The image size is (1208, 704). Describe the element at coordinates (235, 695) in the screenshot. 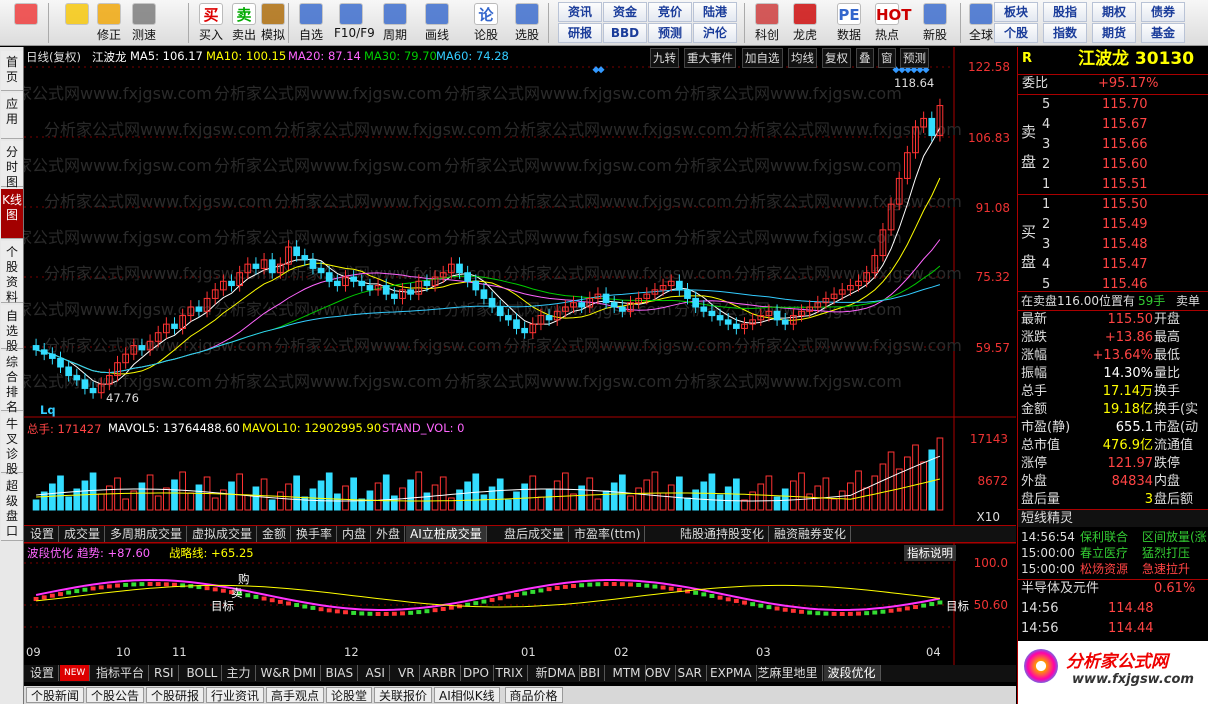

I see `news-tab-行业资讯: 行业资讯` at that location.